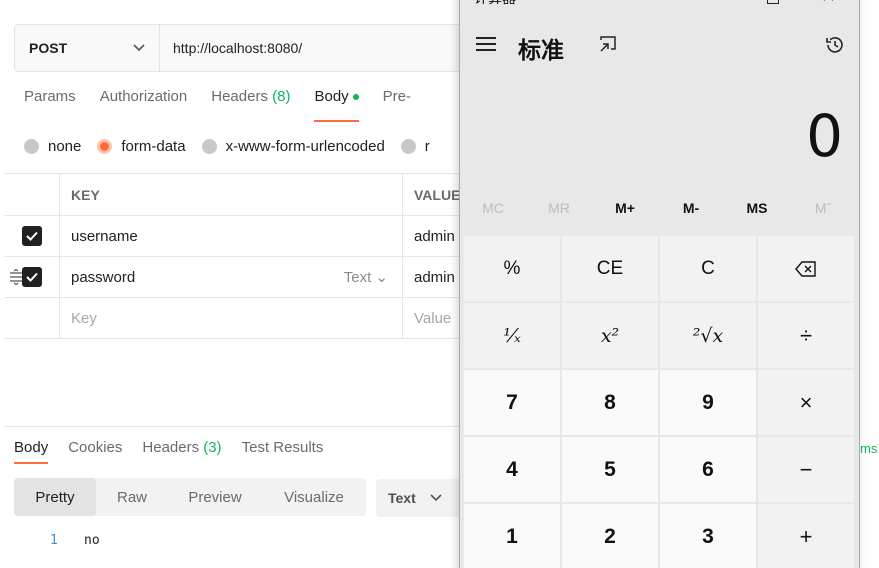 The height and width of the screenshot is (568, 879). What do you see at coordinates (610, 469) in the screenshot?
I see `digit-5-button: 5` at bounding box center [610, 469].